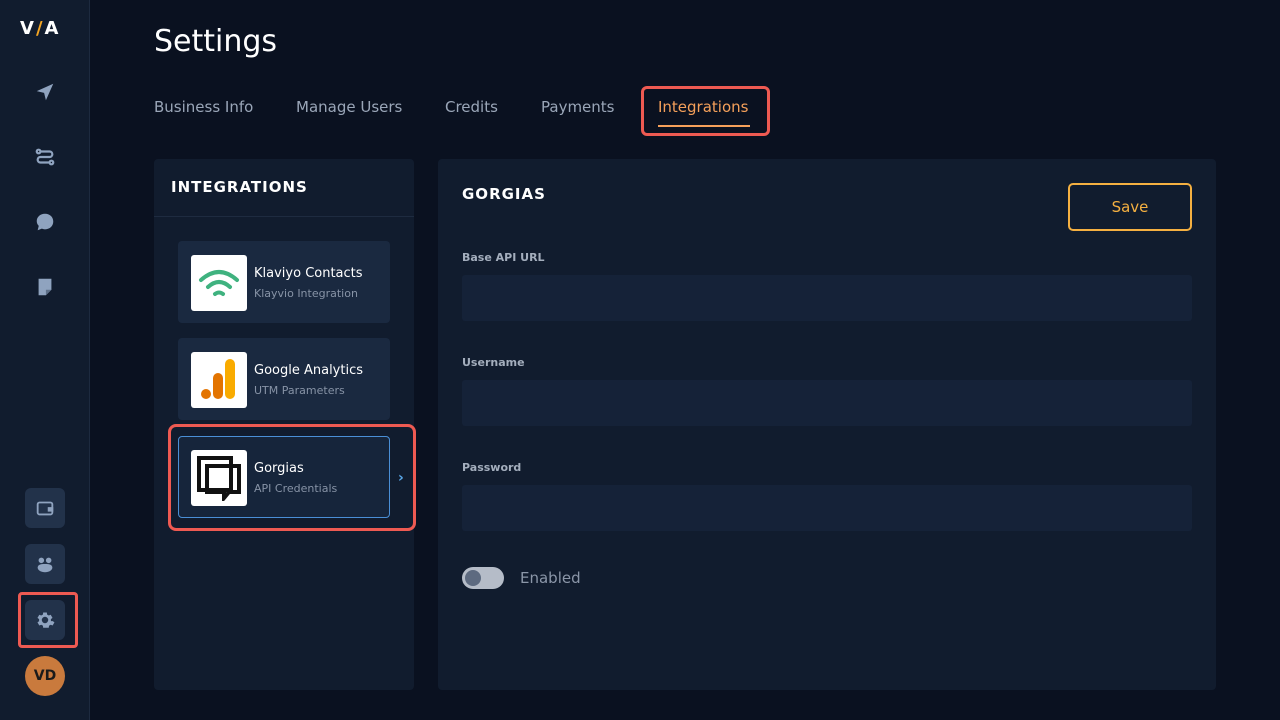 The width and height of the screenshot is (1280, 720). I want to click on integration-card-google-analytics: Google Analytics UTM Parameters, so click(284, 379).